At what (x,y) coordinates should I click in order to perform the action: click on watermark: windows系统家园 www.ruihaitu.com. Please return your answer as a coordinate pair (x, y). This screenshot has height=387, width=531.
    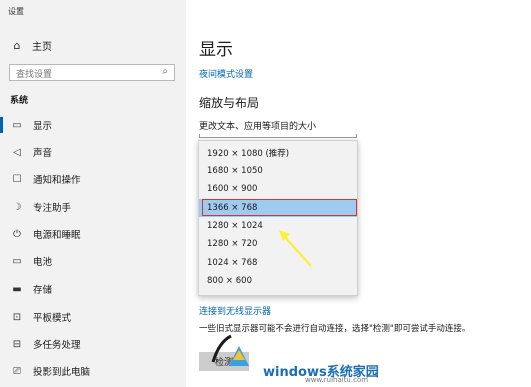
    Looking at the image, I should click on (292, 351).